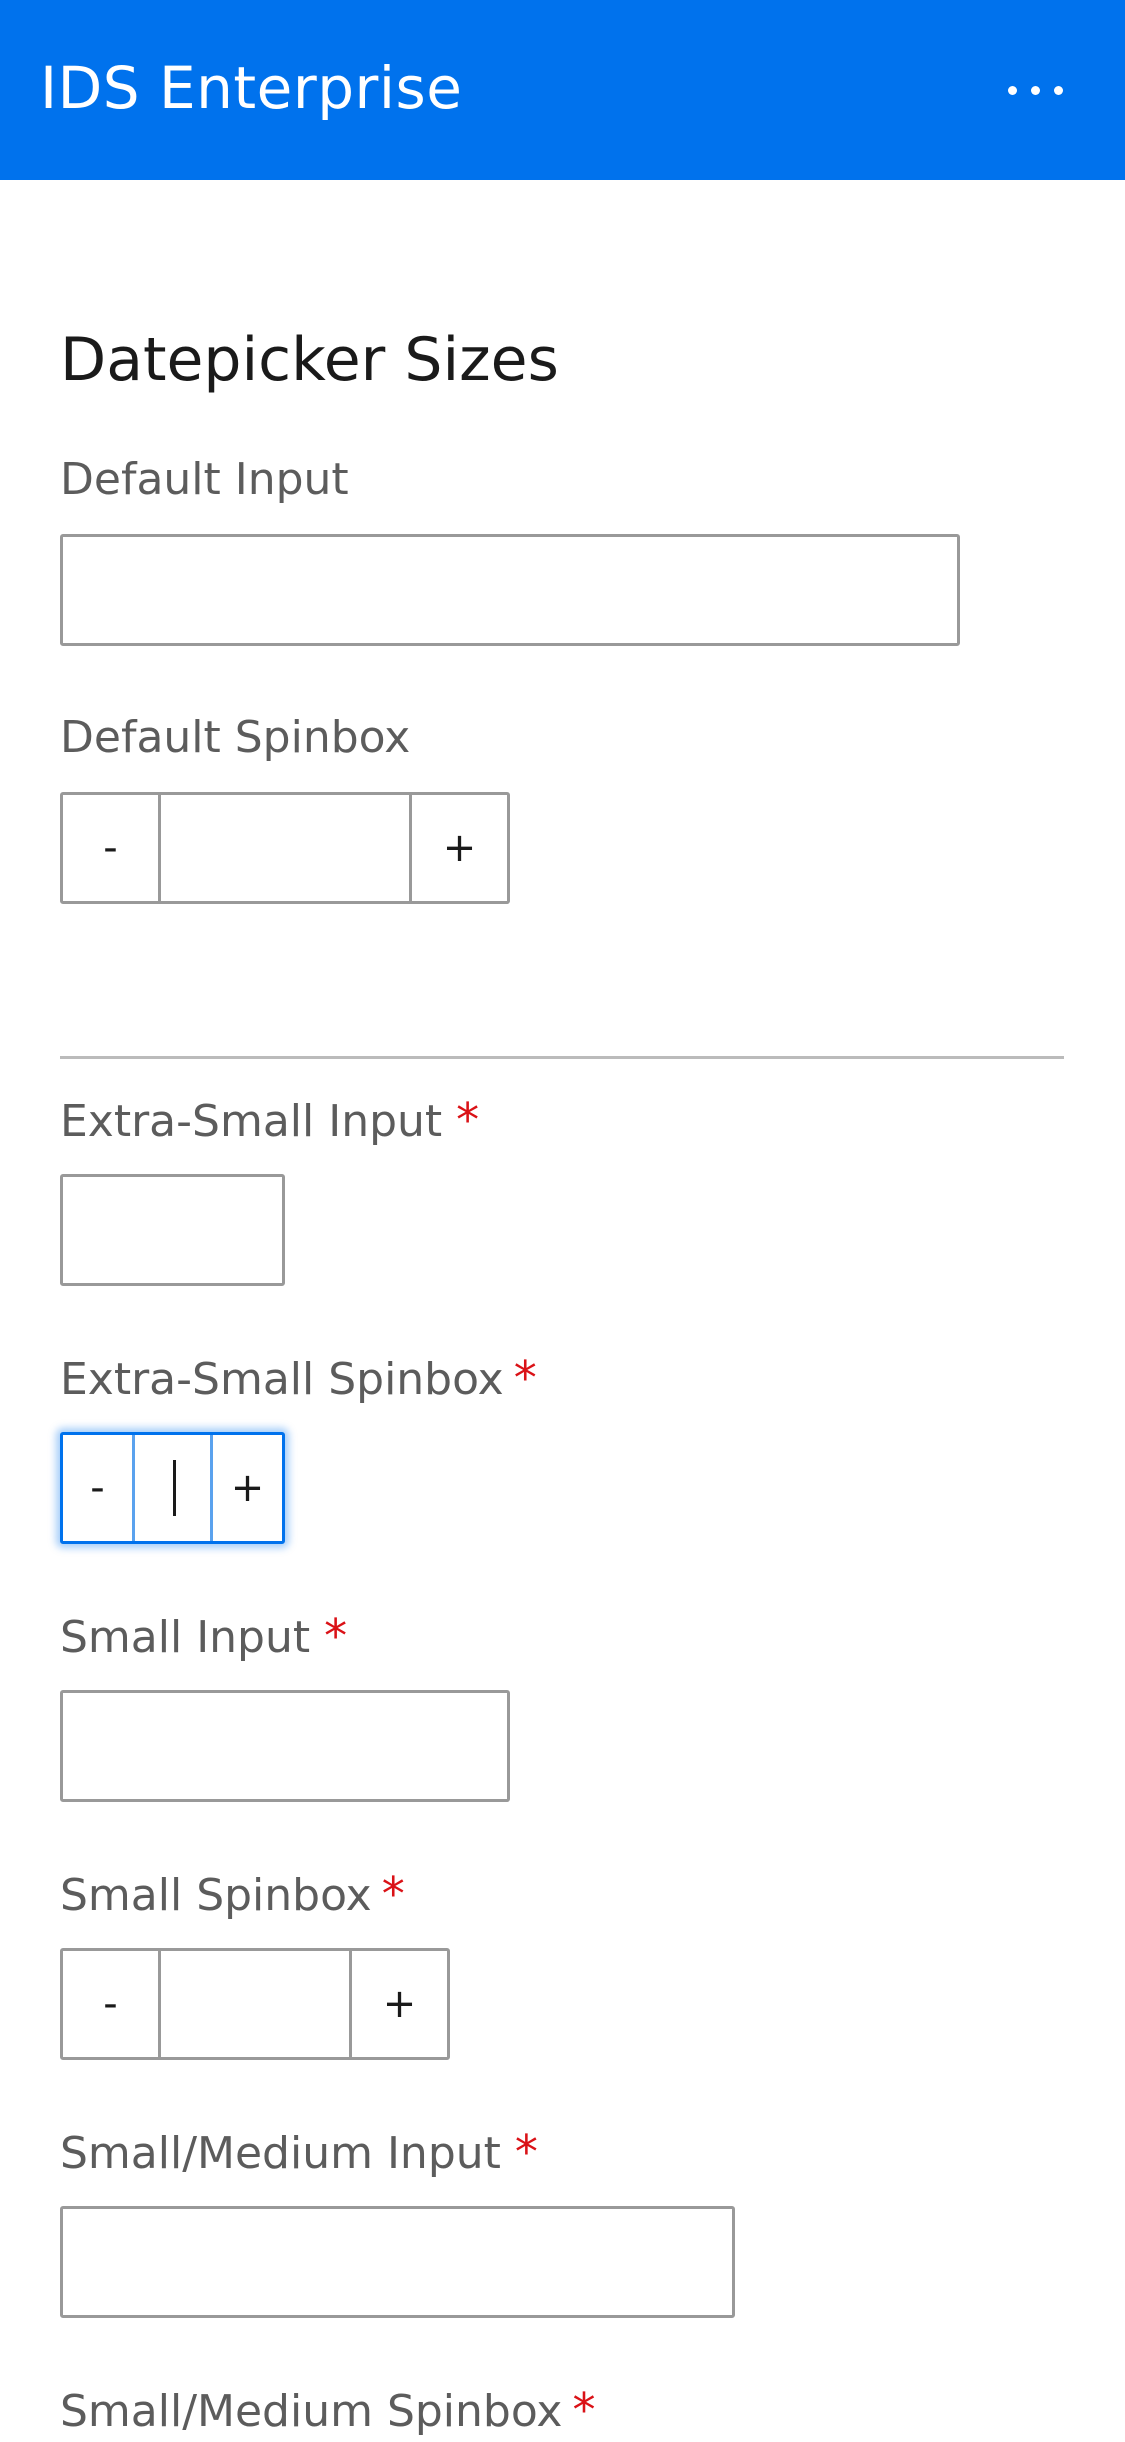 The width and height of the screenshot is (1125, 2442). Describe the element at coordinates (562, 1057) in the screenshot. I see `section-divider` at that location.